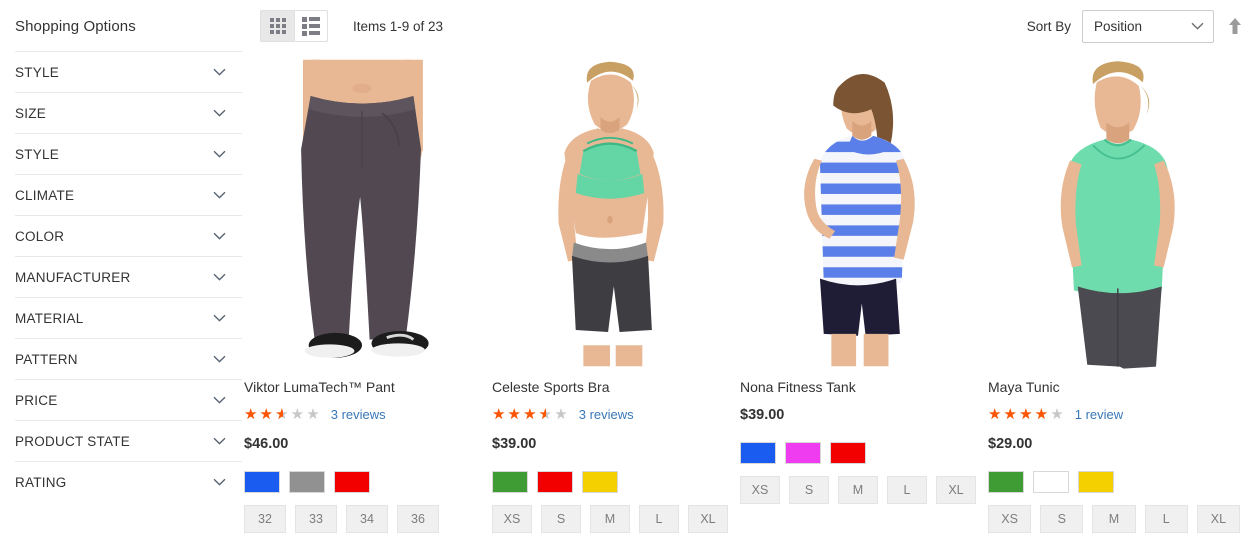  Describe the element at coordinates (266, 444) in the screenshot. I see `product-price: $46.00` at that location.